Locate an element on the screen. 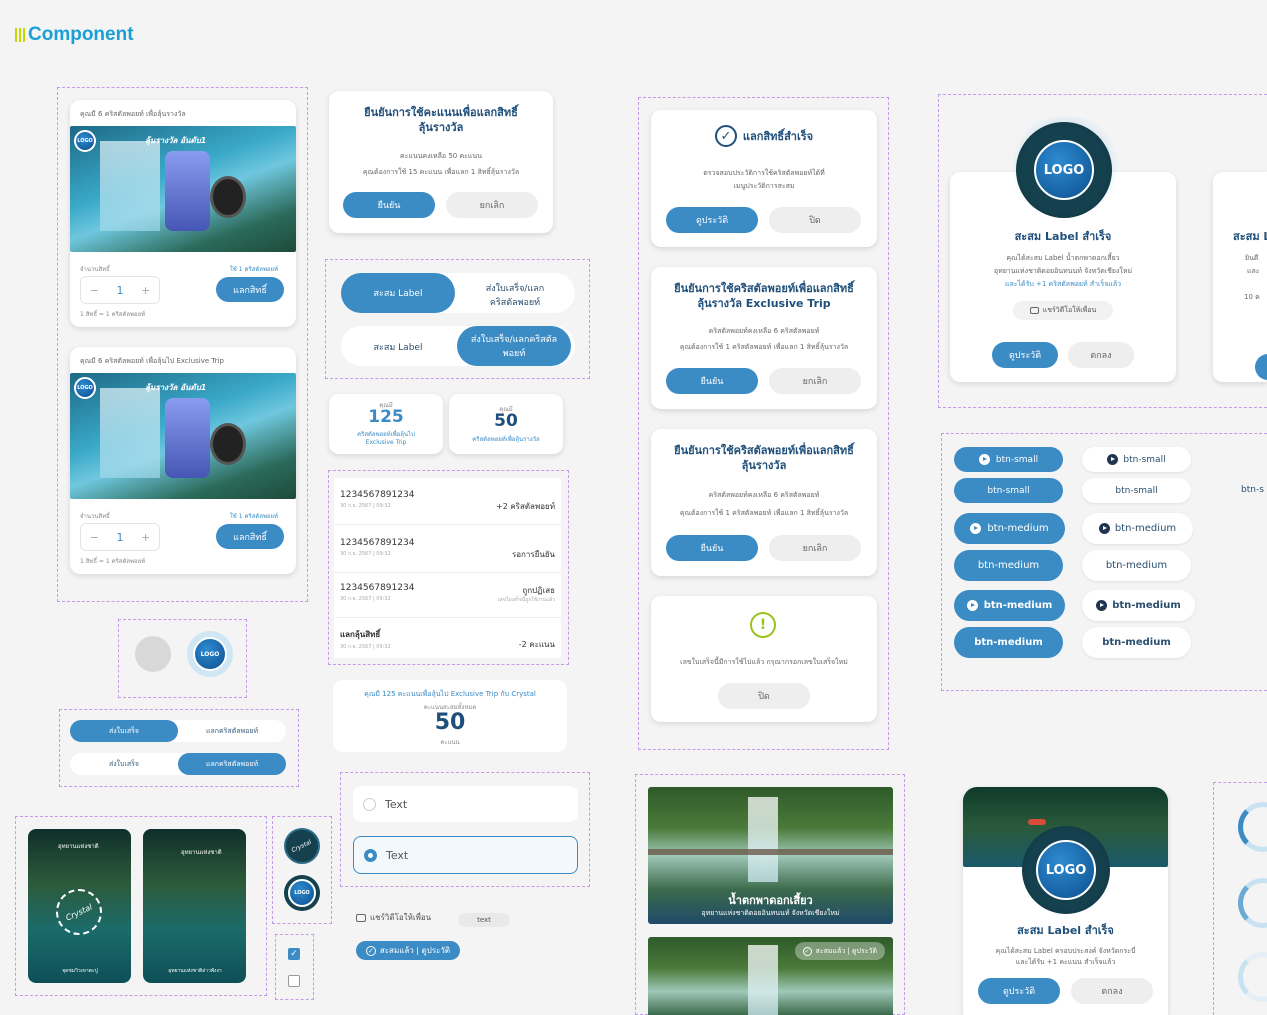 This screenshot has width=1267, height=1015. rate-text: 1 สิทธิ์ = 1 คริสตัลพอยท์ is located at coordinates (113, 314).